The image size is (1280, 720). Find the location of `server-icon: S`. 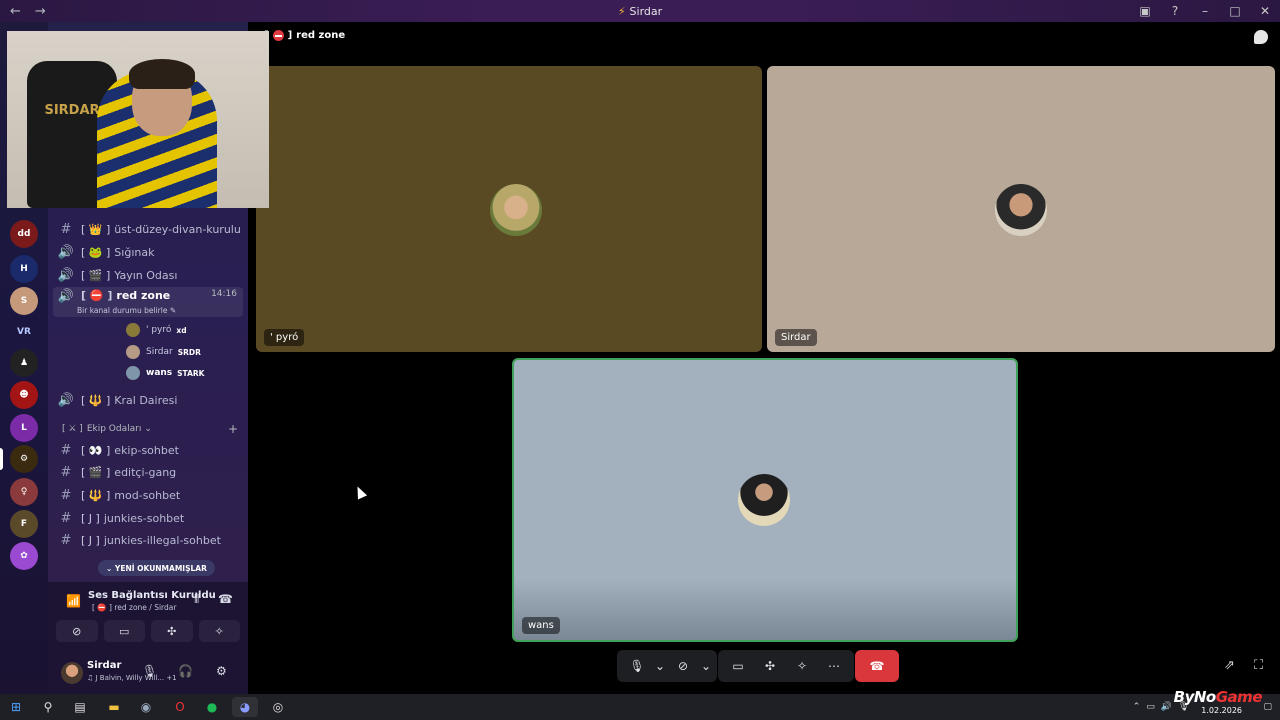

server-icon: S is located at coordinates (24, 301).